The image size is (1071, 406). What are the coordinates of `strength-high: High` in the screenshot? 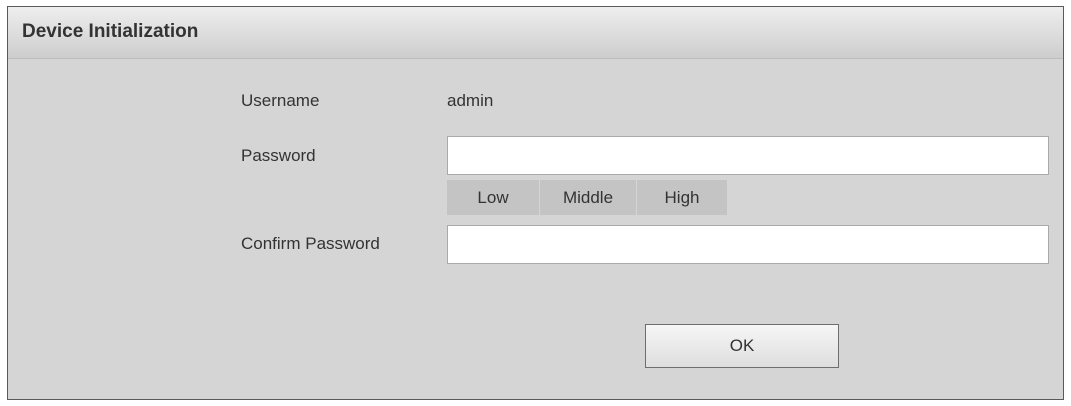 It's located at (682, 197).